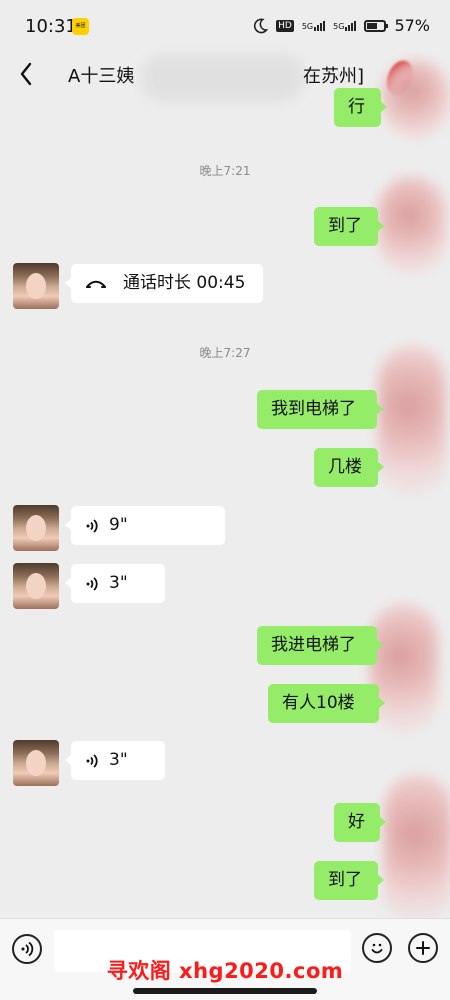 The height and width of the screenshot is (1000, 450). I want to click on voice-message-1: 9", so click(145, 525).